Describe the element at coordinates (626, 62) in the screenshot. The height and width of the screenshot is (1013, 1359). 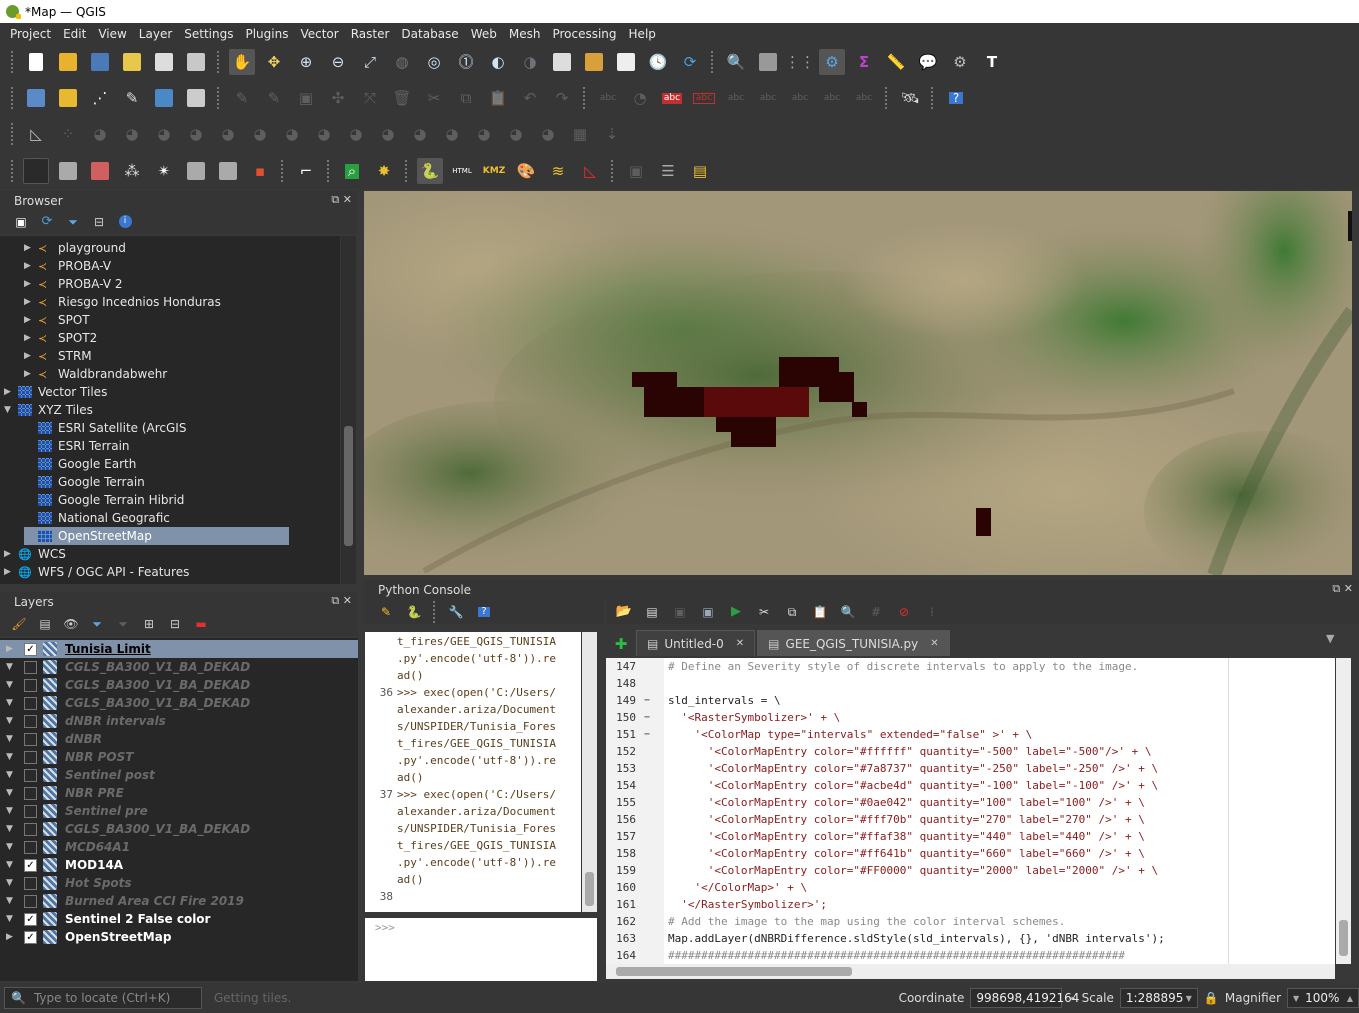
I see `spatial-bookmark-icon` at that location.